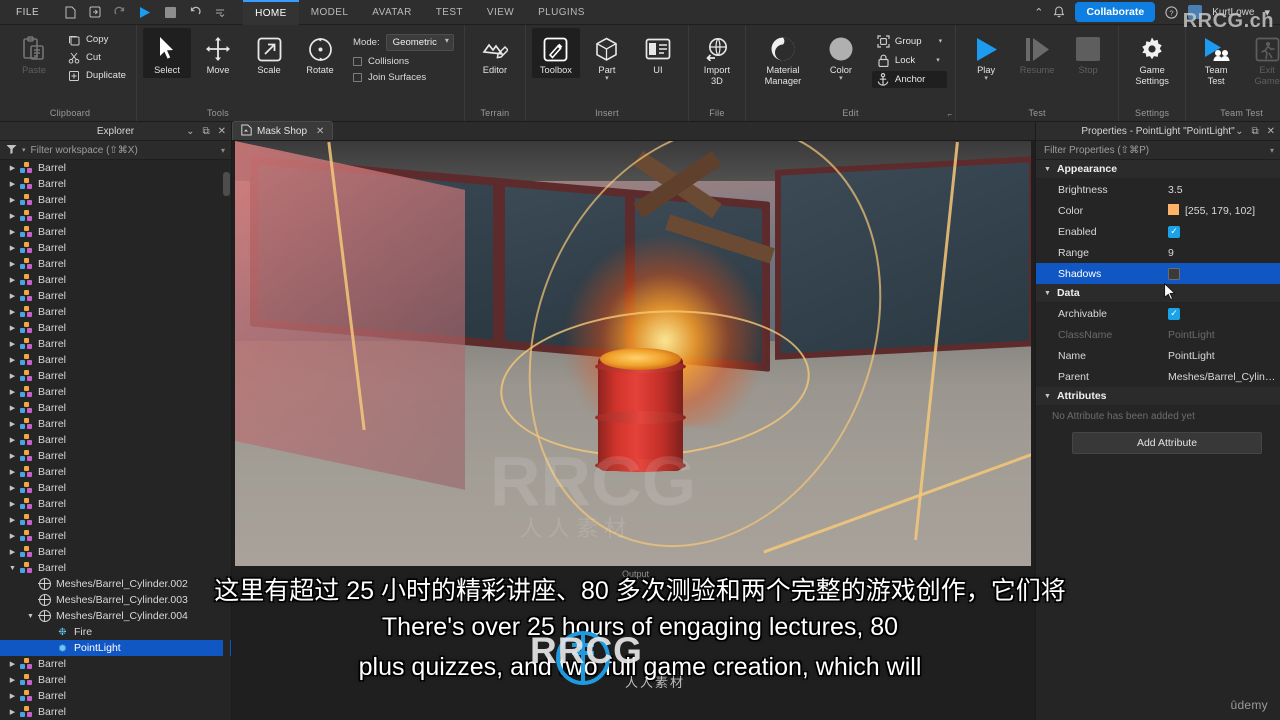 This screenshot has height=720, width=1280. What do you see at coordinates (949, 114) in the screenshot?
I see `edit-dialog-launcher-icon: ⌐` at bounding box center [949, 114].